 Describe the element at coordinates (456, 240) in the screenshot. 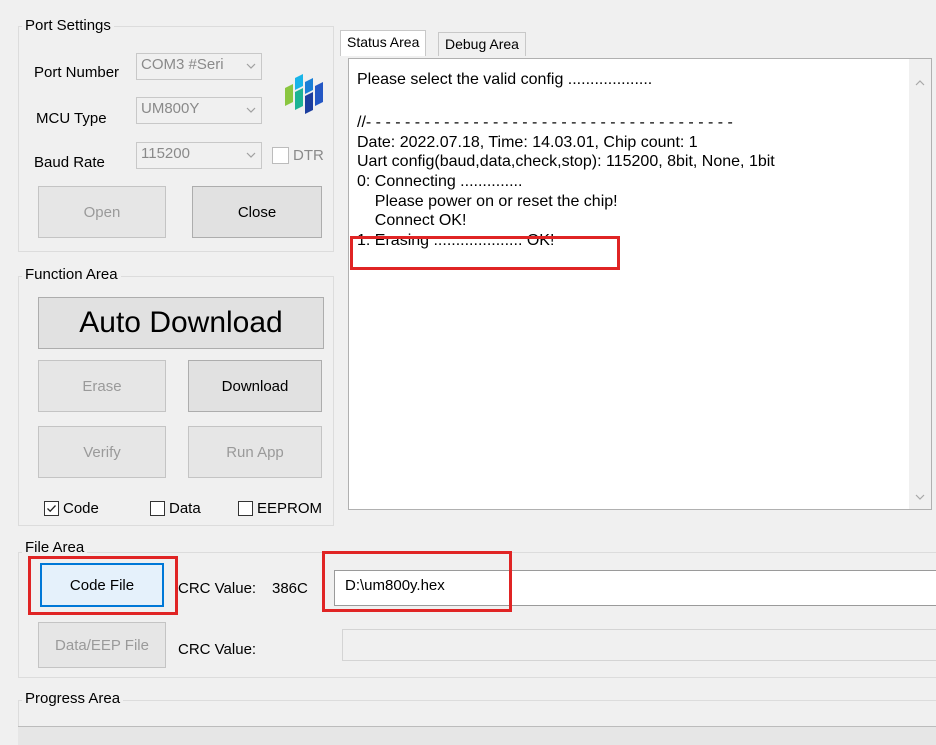

I see `status-log-line: 1: Erasing .................... OK!` at that location.